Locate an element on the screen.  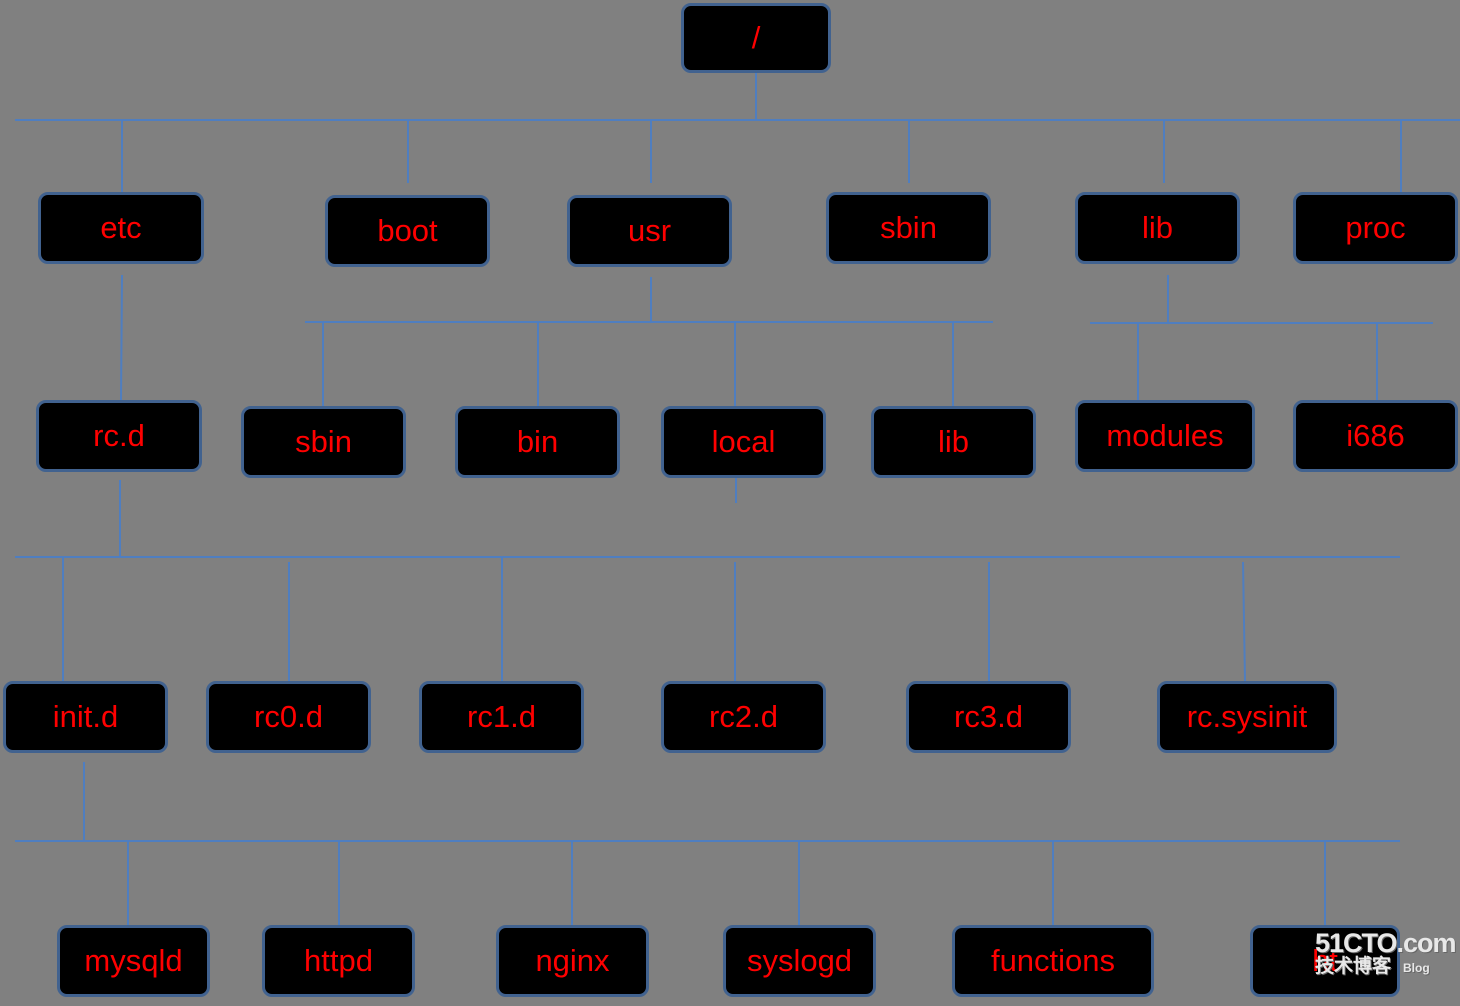
directory-node-etc: etc is located at coordinates (121, 228).